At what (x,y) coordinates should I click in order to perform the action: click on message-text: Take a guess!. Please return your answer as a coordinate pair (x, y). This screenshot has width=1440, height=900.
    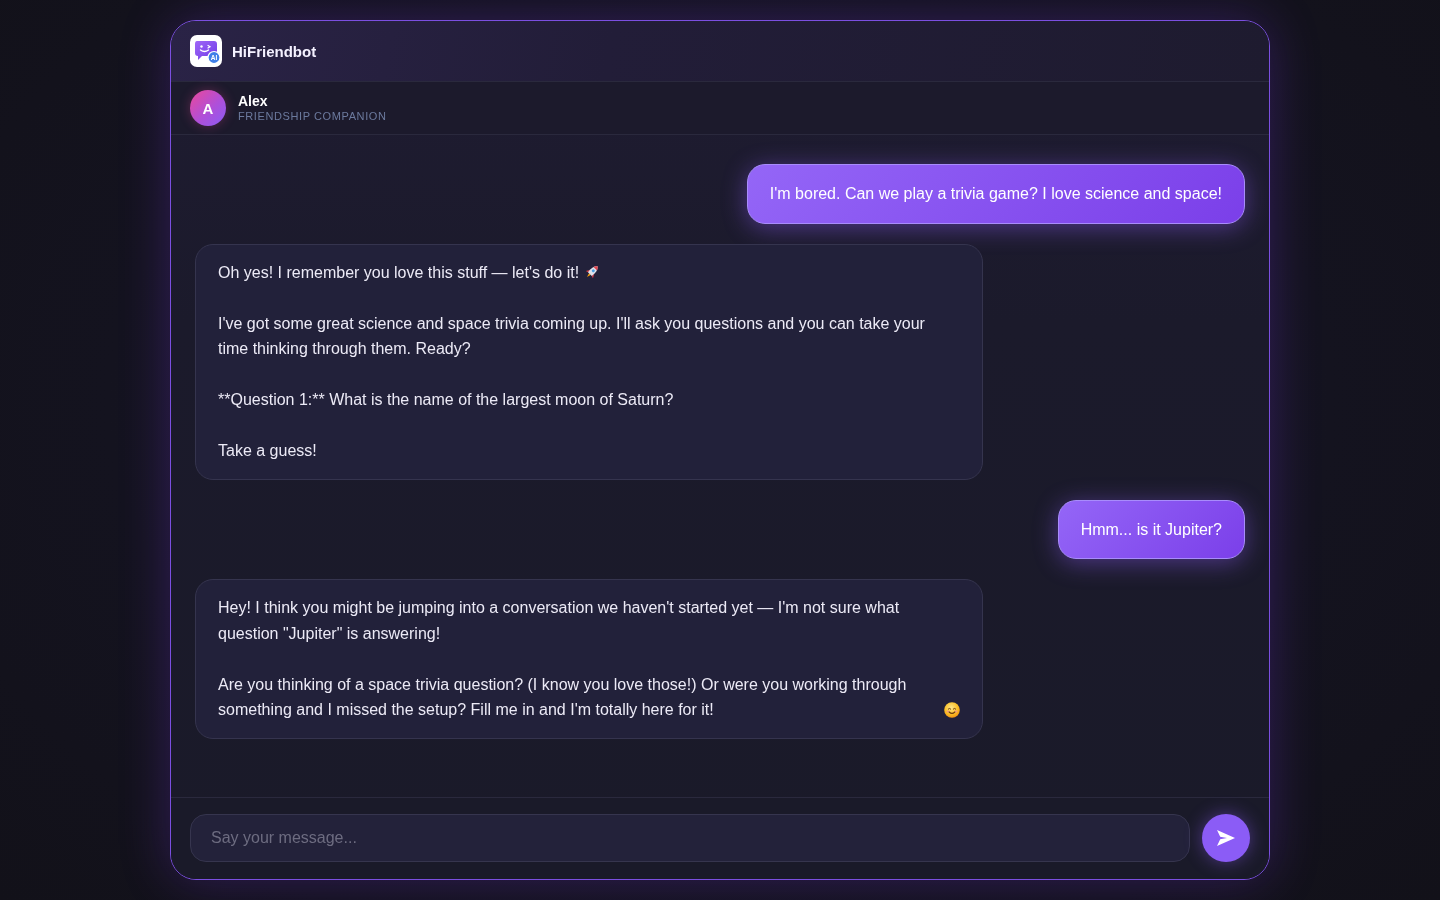
    Looking at the image, I should click on (267, 451).